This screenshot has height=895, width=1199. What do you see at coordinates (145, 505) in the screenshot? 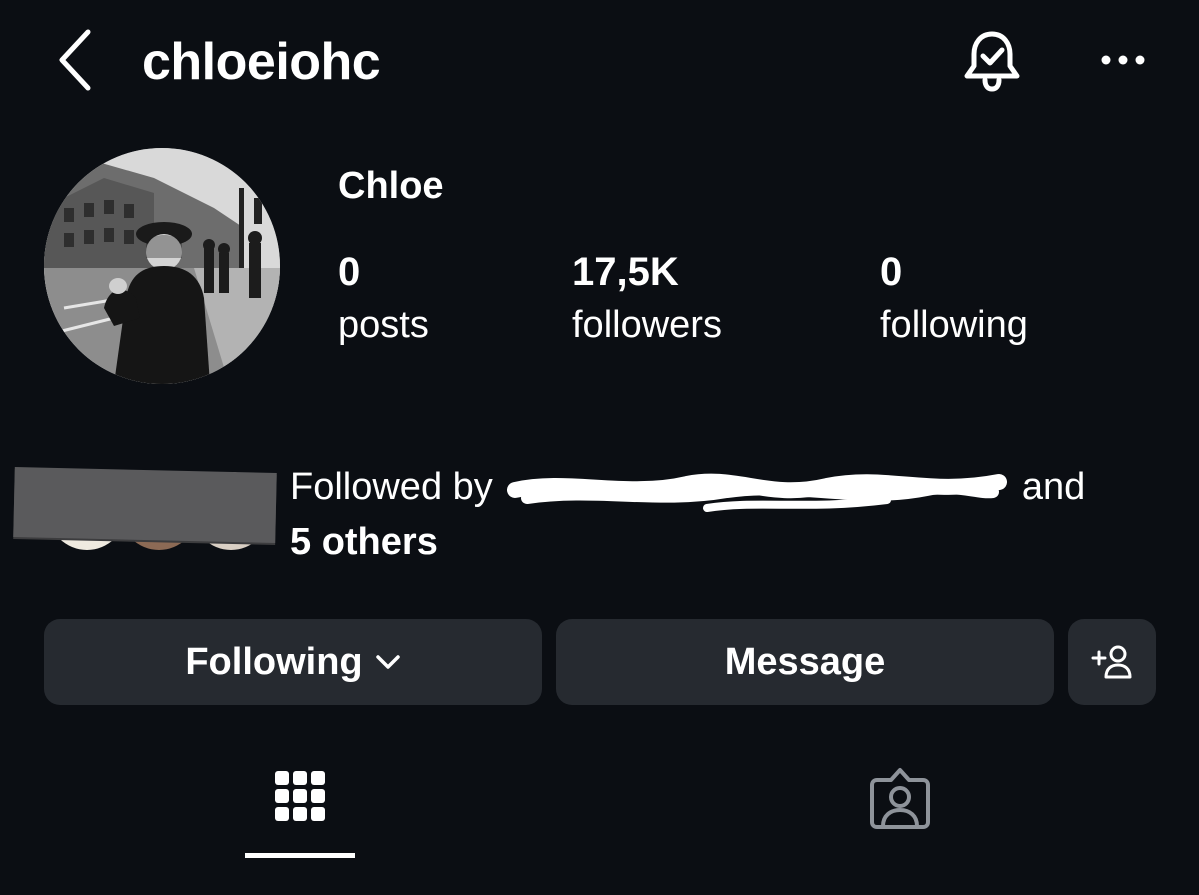
I see `censor-overlay` at bounding box center [145, 505].